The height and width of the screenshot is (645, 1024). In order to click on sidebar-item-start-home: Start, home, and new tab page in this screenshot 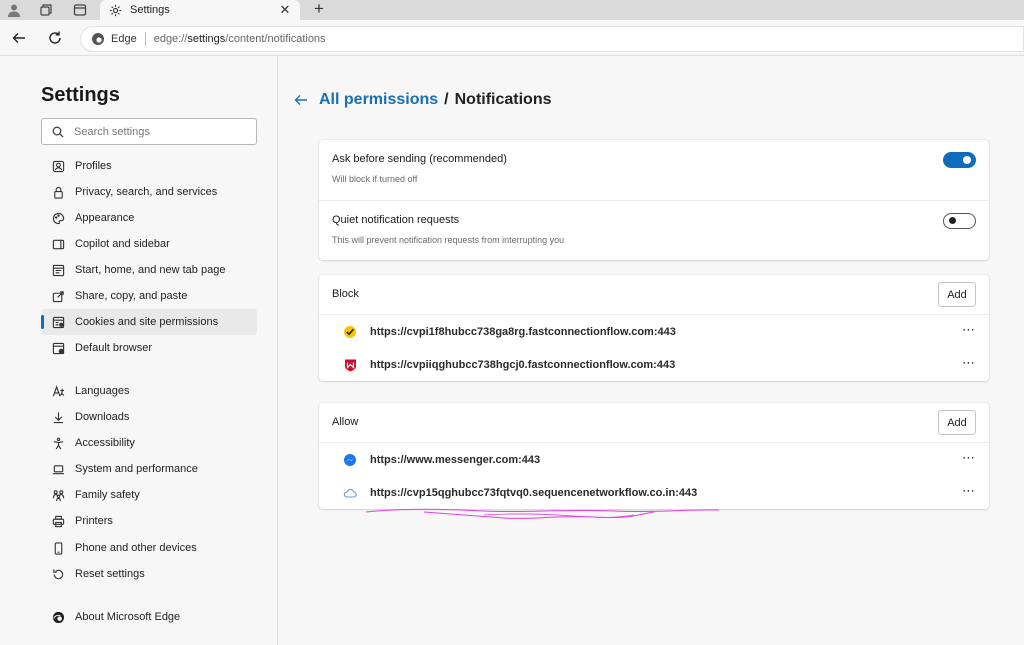, I will do `click(149, 270)`.